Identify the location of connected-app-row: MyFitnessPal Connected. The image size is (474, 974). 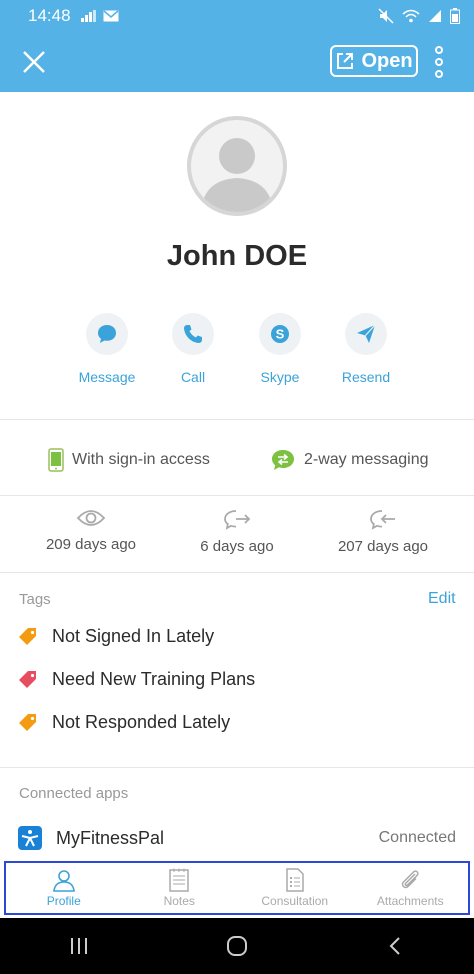
(237, 838).